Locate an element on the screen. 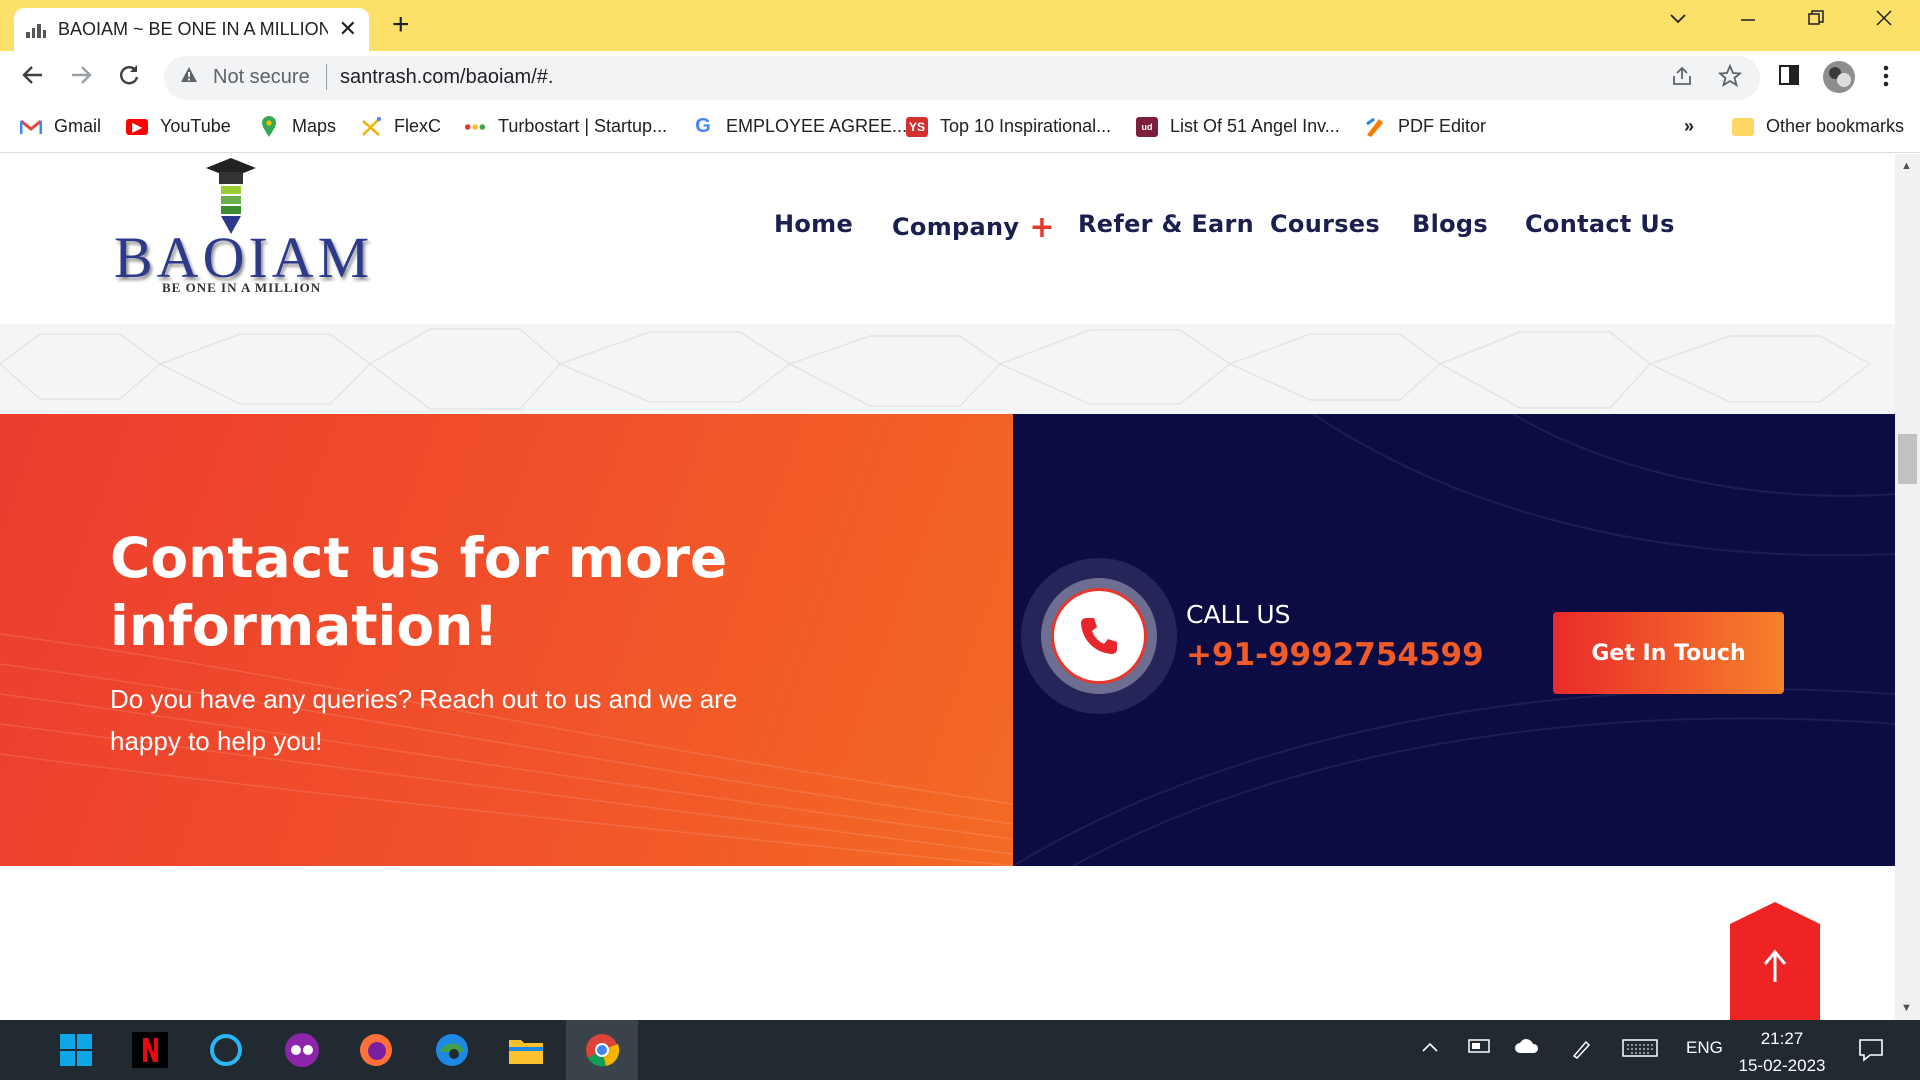  nav-company-label: Company is located at coordinates (956, 227).